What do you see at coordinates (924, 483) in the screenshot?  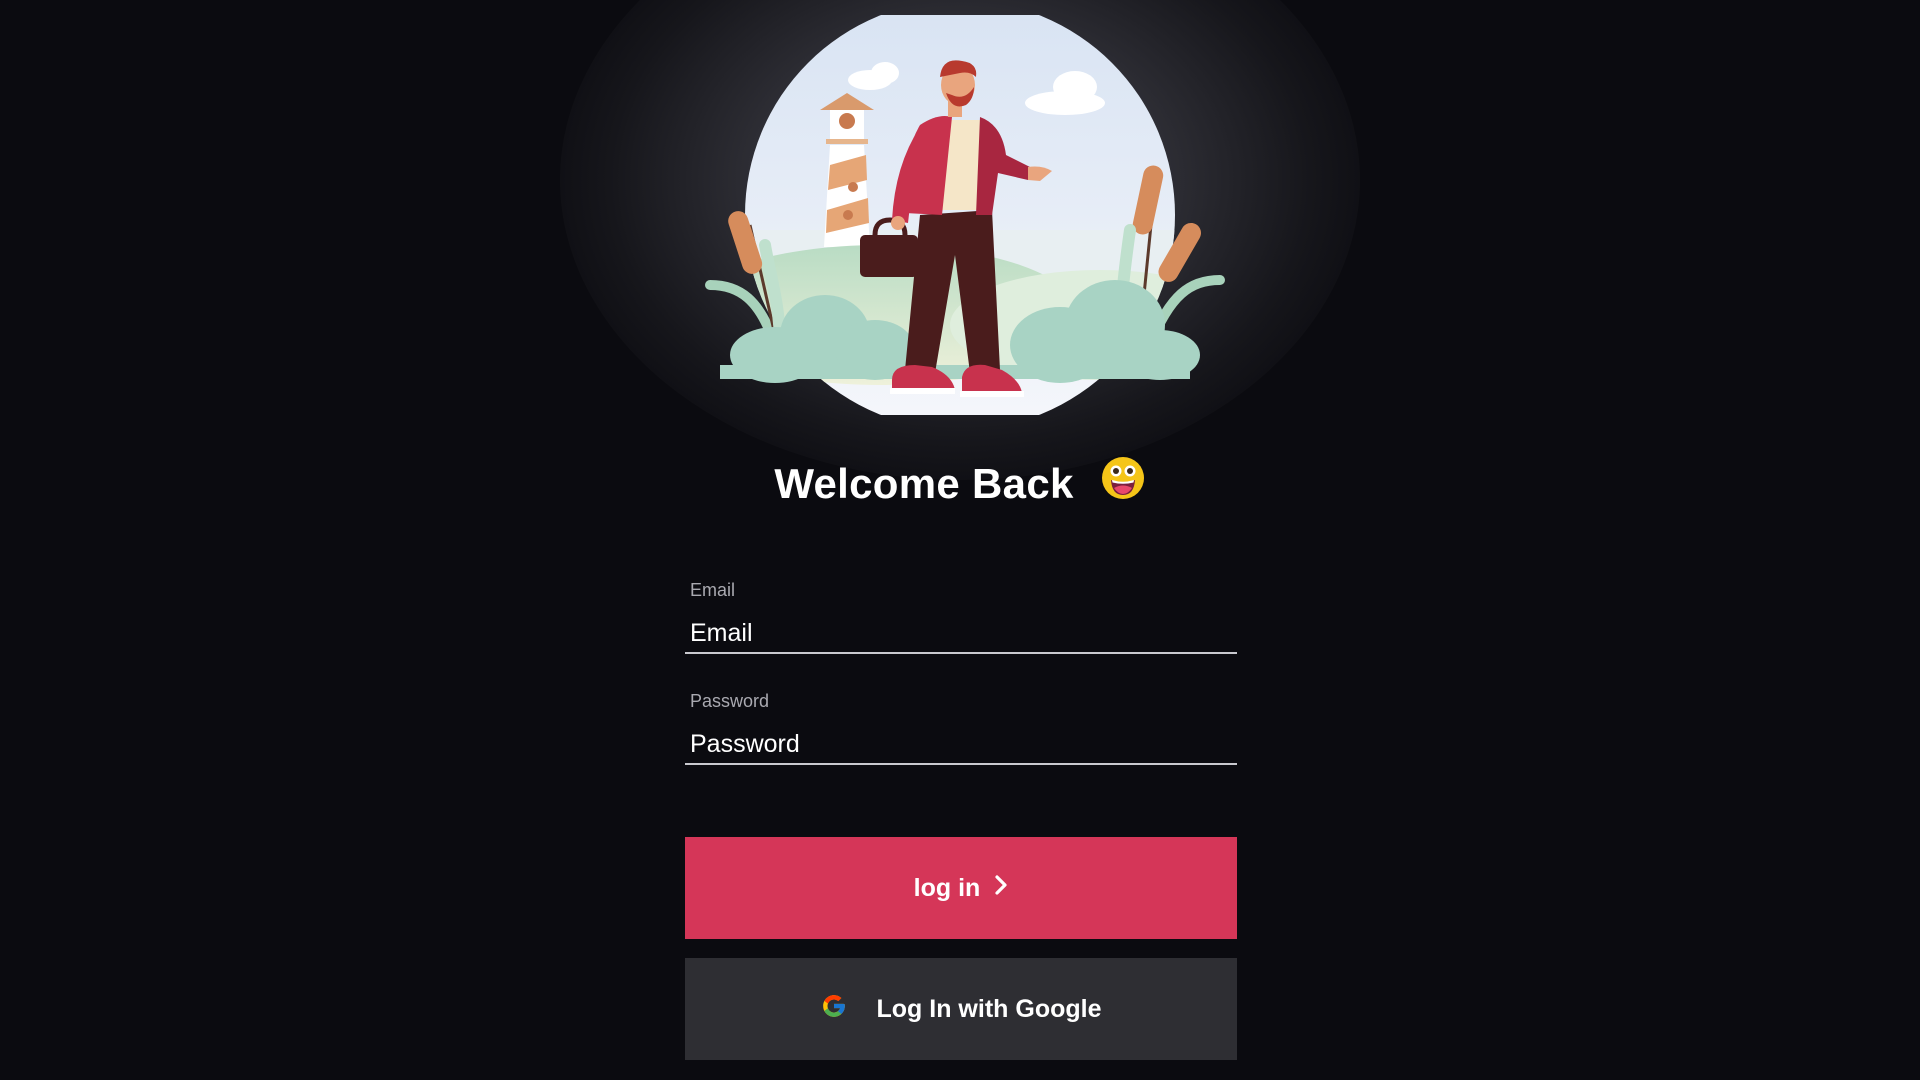 I see `page-title: Welcome Back` at bounding box center [924, 483].